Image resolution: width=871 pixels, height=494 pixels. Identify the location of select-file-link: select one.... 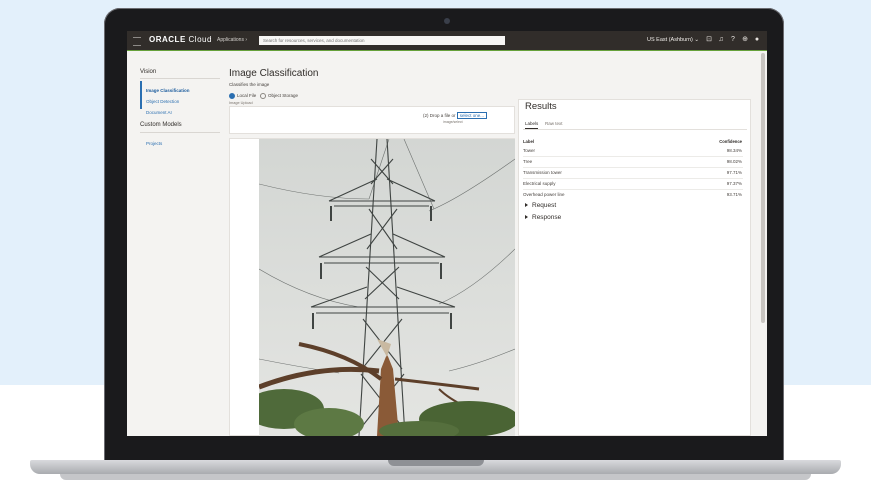
(472, 115).